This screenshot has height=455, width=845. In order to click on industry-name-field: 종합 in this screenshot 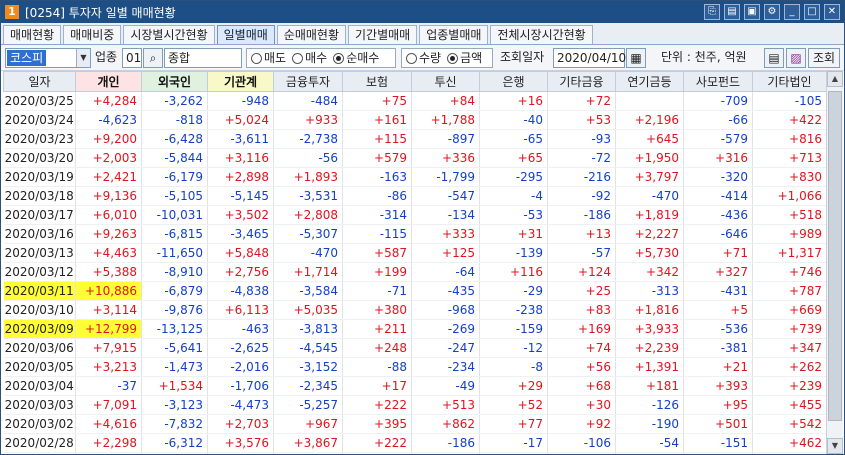, I will do `click(203, 58)`.